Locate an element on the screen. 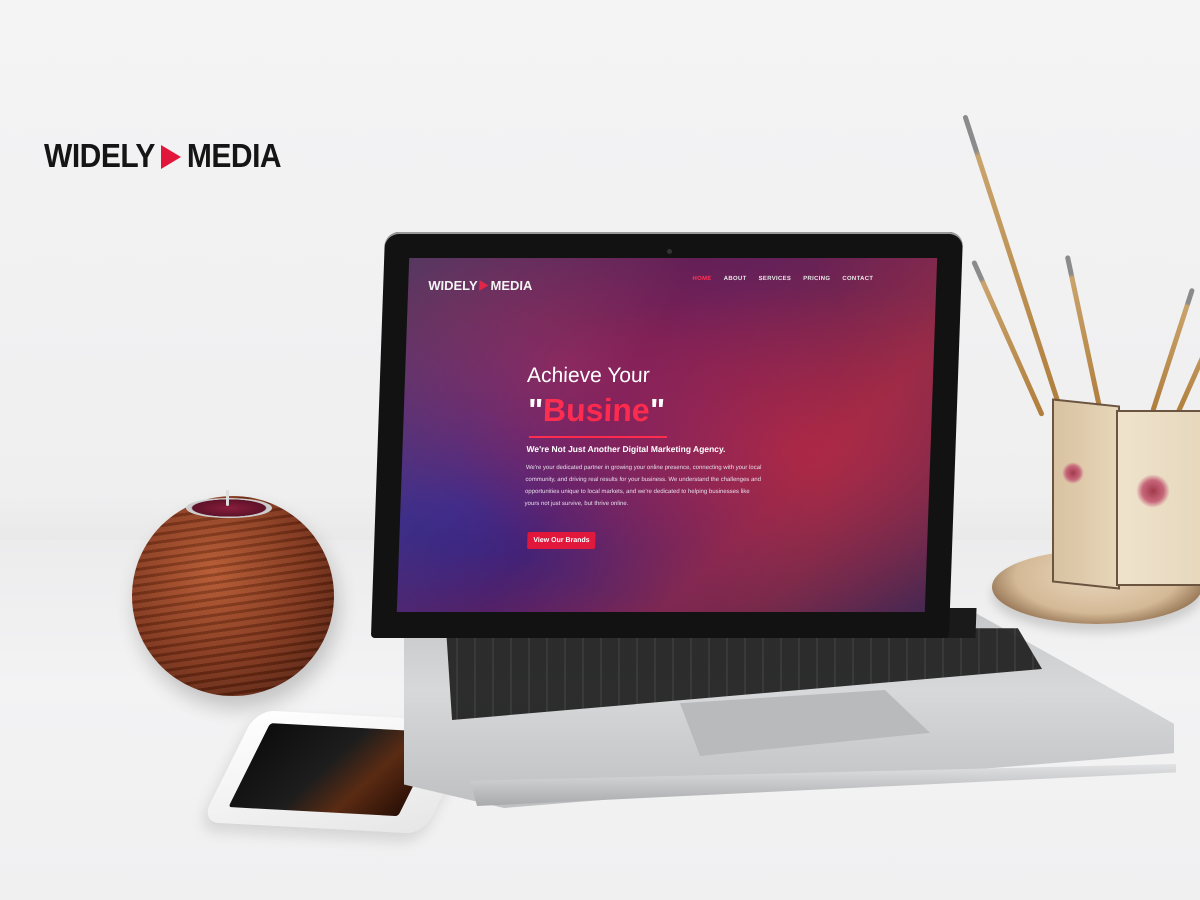 This screenshot has width=1200, height=900. brand-logo: WIDELY MEDIA is located at coordinates (163, 156).